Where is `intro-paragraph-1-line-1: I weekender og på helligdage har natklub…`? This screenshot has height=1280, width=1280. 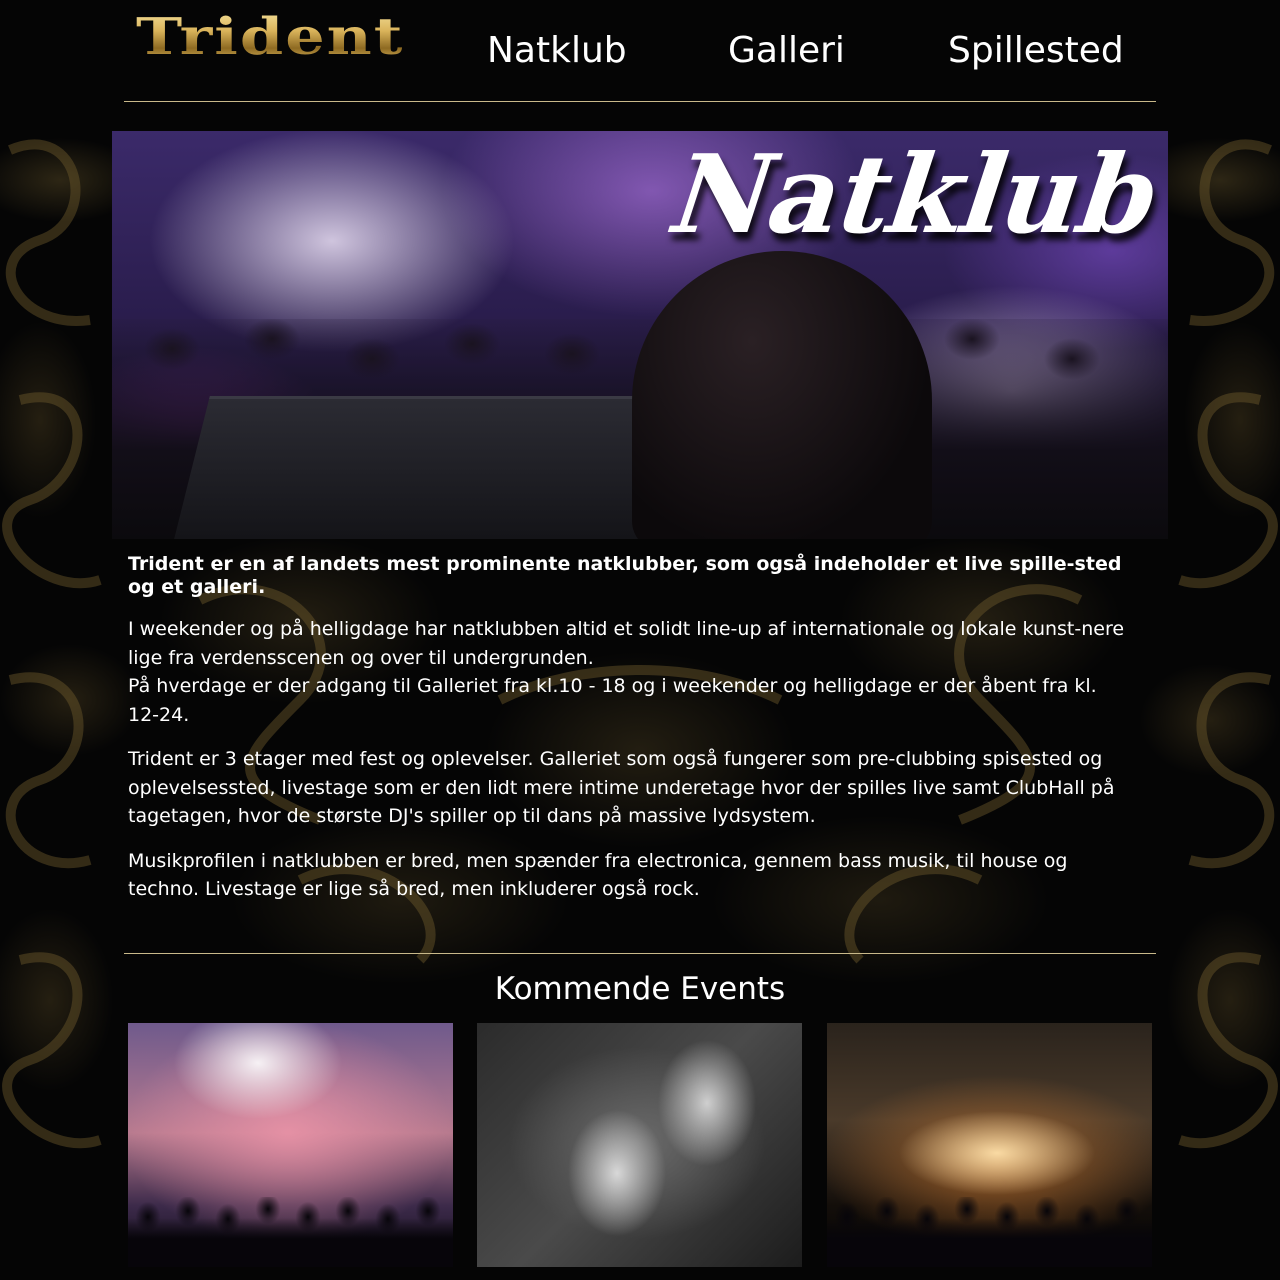 intro-paragraph-1-line-1: I weekender og på helligdage har natklub… is located at coordinates (626, 643).